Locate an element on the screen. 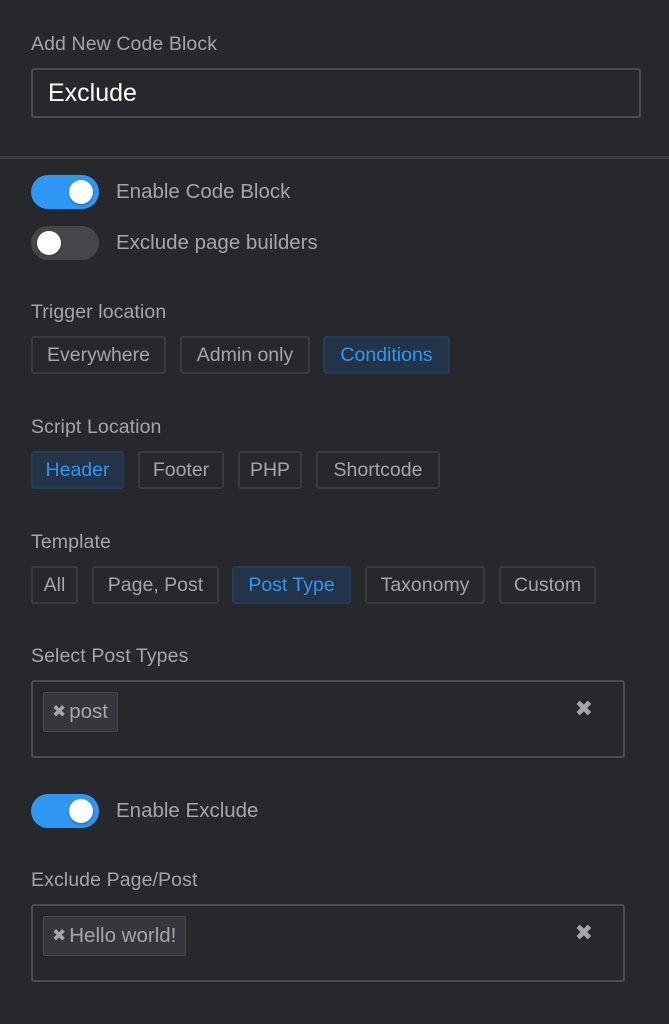 This screenshot has width=669, height=1024. template-label: Template is located at coordinates (71, 542).